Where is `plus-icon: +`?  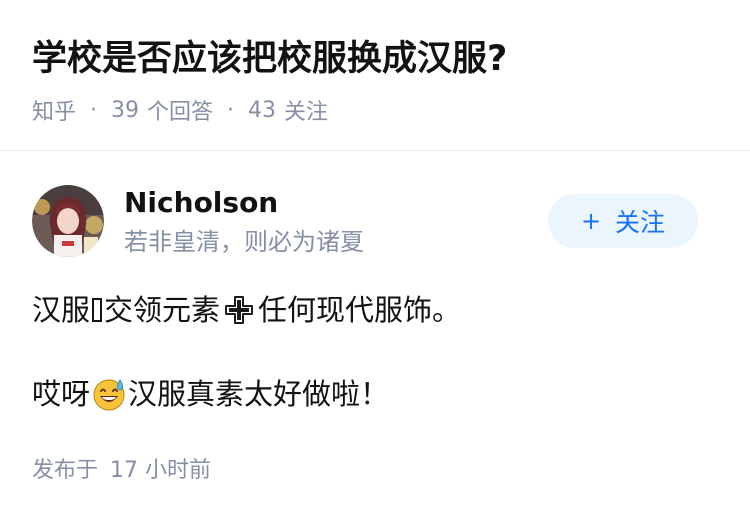
plus-icon: + is located at coordinates (591, 221).